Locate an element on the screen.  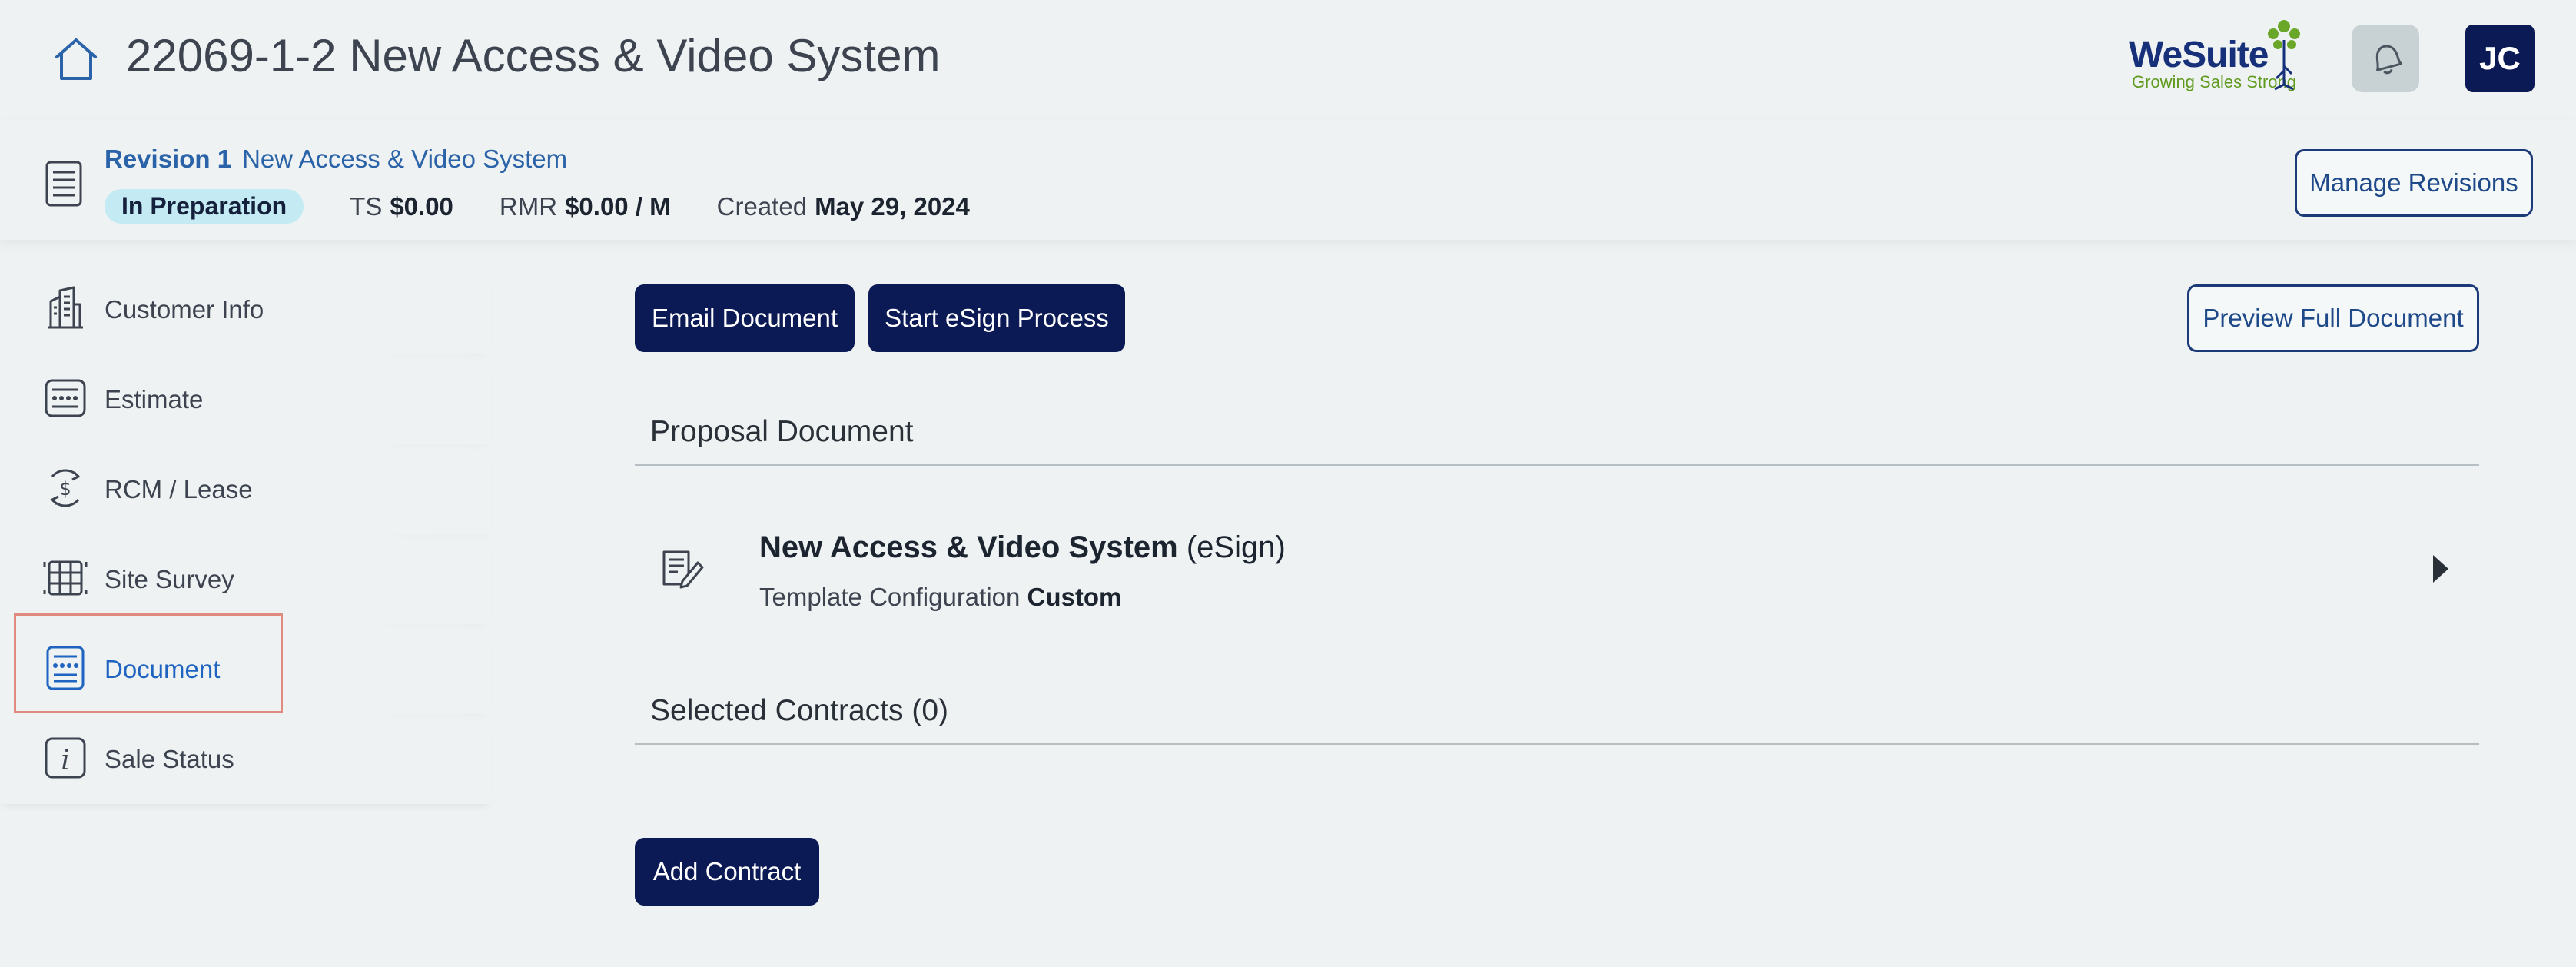
document-type-suffix: (eSign) is located at coordinates (1236, 547).